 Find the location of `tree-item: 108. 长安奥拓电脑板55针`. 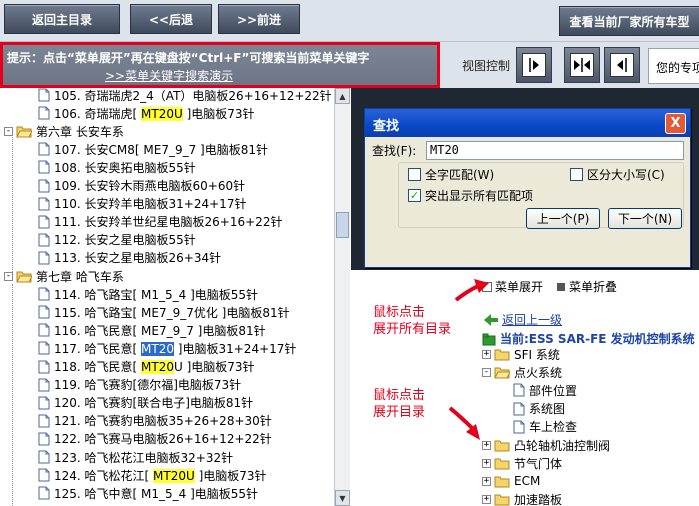

tree-item: 108. 长安奥拓电脑板55针 is located at coordinates (117, 167).